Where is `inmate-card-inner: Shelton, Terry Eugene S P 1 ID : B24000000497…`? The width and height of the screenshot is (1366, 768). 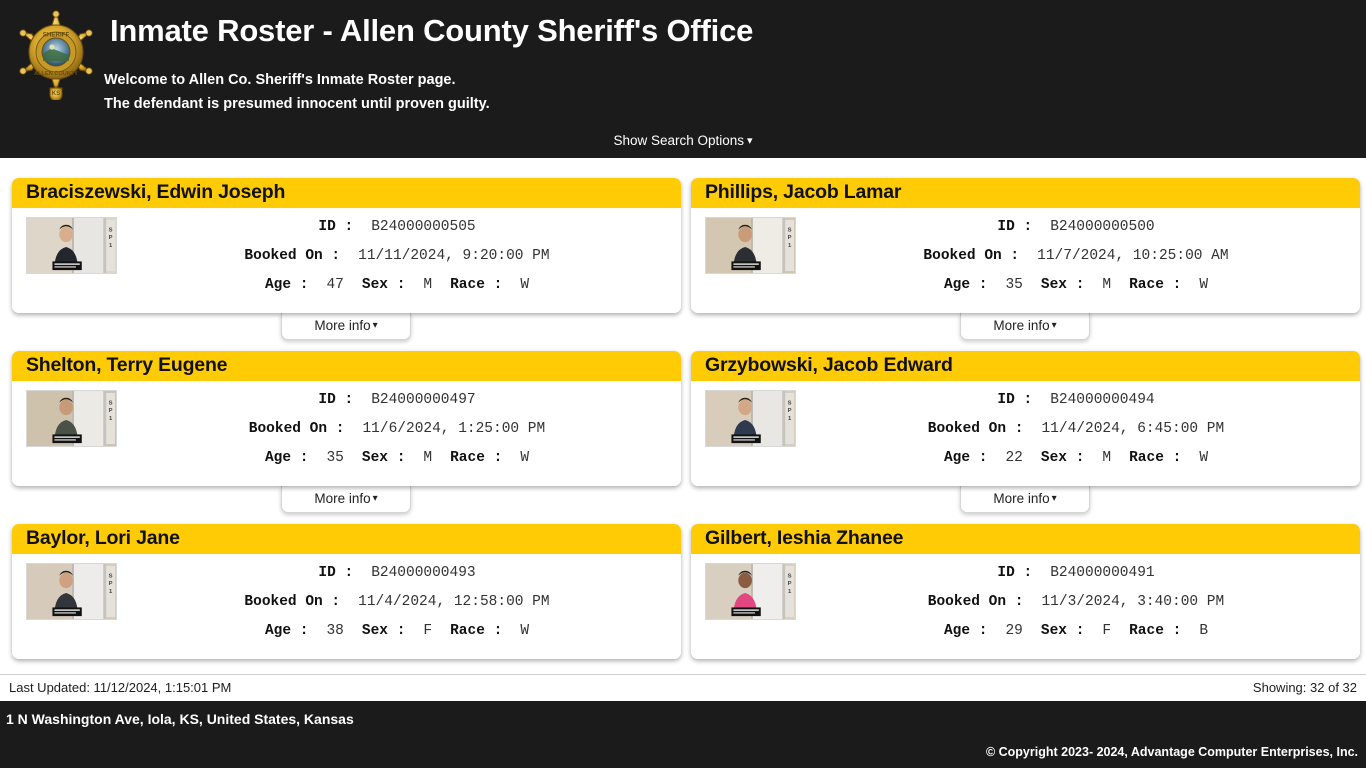
inmate-card-inner: Shelton, Terry Eugene S P 1 ID : B24000000497… is located at coordinates (346, 418).